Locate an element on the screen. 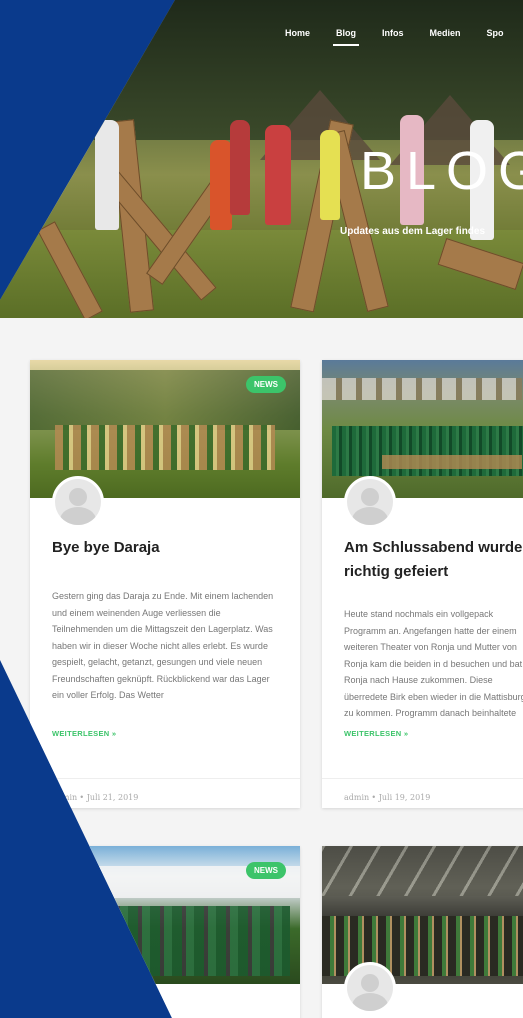  post-card is located at coordinates (422, 932).